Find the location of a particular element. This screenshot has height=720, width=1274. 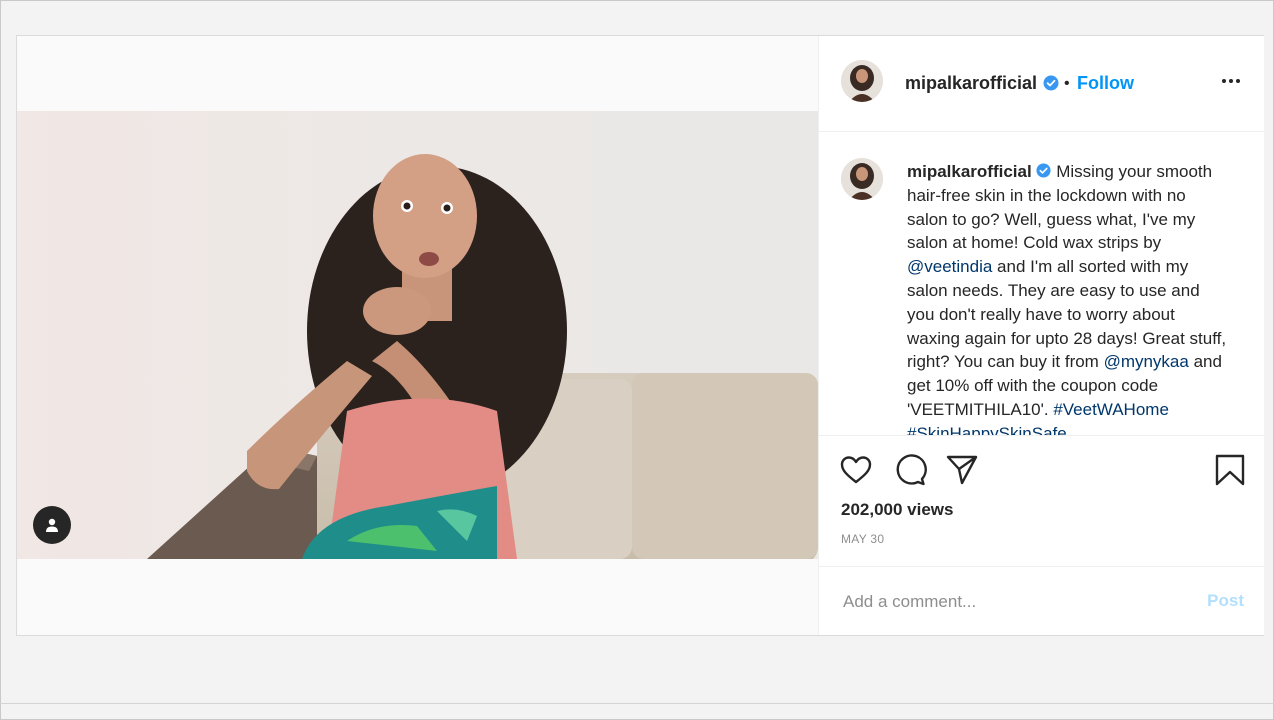

caption-username: mipalkarofficial is located at coordinates (969, 171).